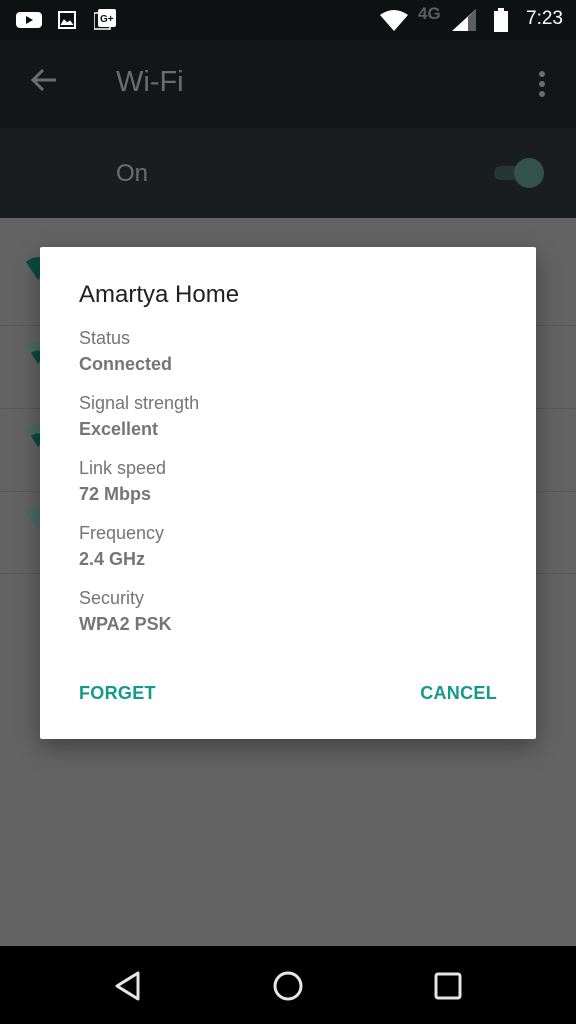 Image resolution: width=576 pixels, height=1024 pixels. Describe the element at coordinates (122, 481) in the screenshot. I see `link-speed-field: Link speed 72 Mbps` at that location.